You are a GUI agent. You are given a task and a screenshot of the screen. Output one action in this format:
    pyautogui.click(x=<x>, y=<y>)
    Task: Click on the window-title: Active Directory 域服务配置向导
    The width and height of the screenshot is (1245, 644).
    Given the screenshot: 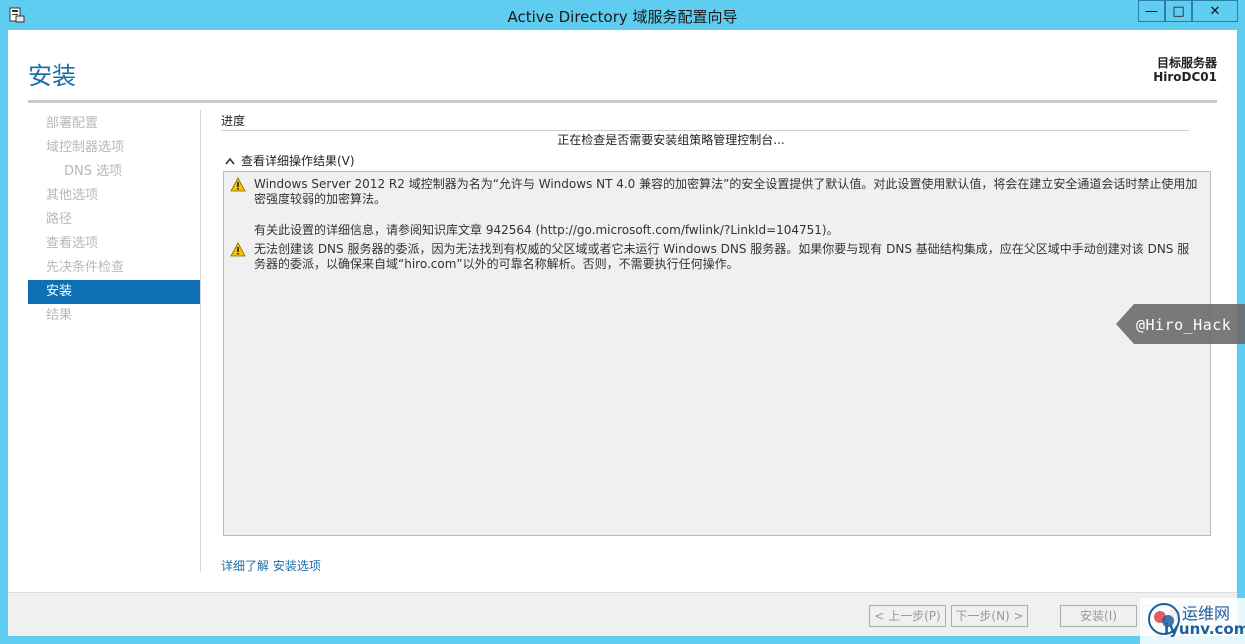 What is the action you would take?
    pyautogui.click(x=622, y=17)
    